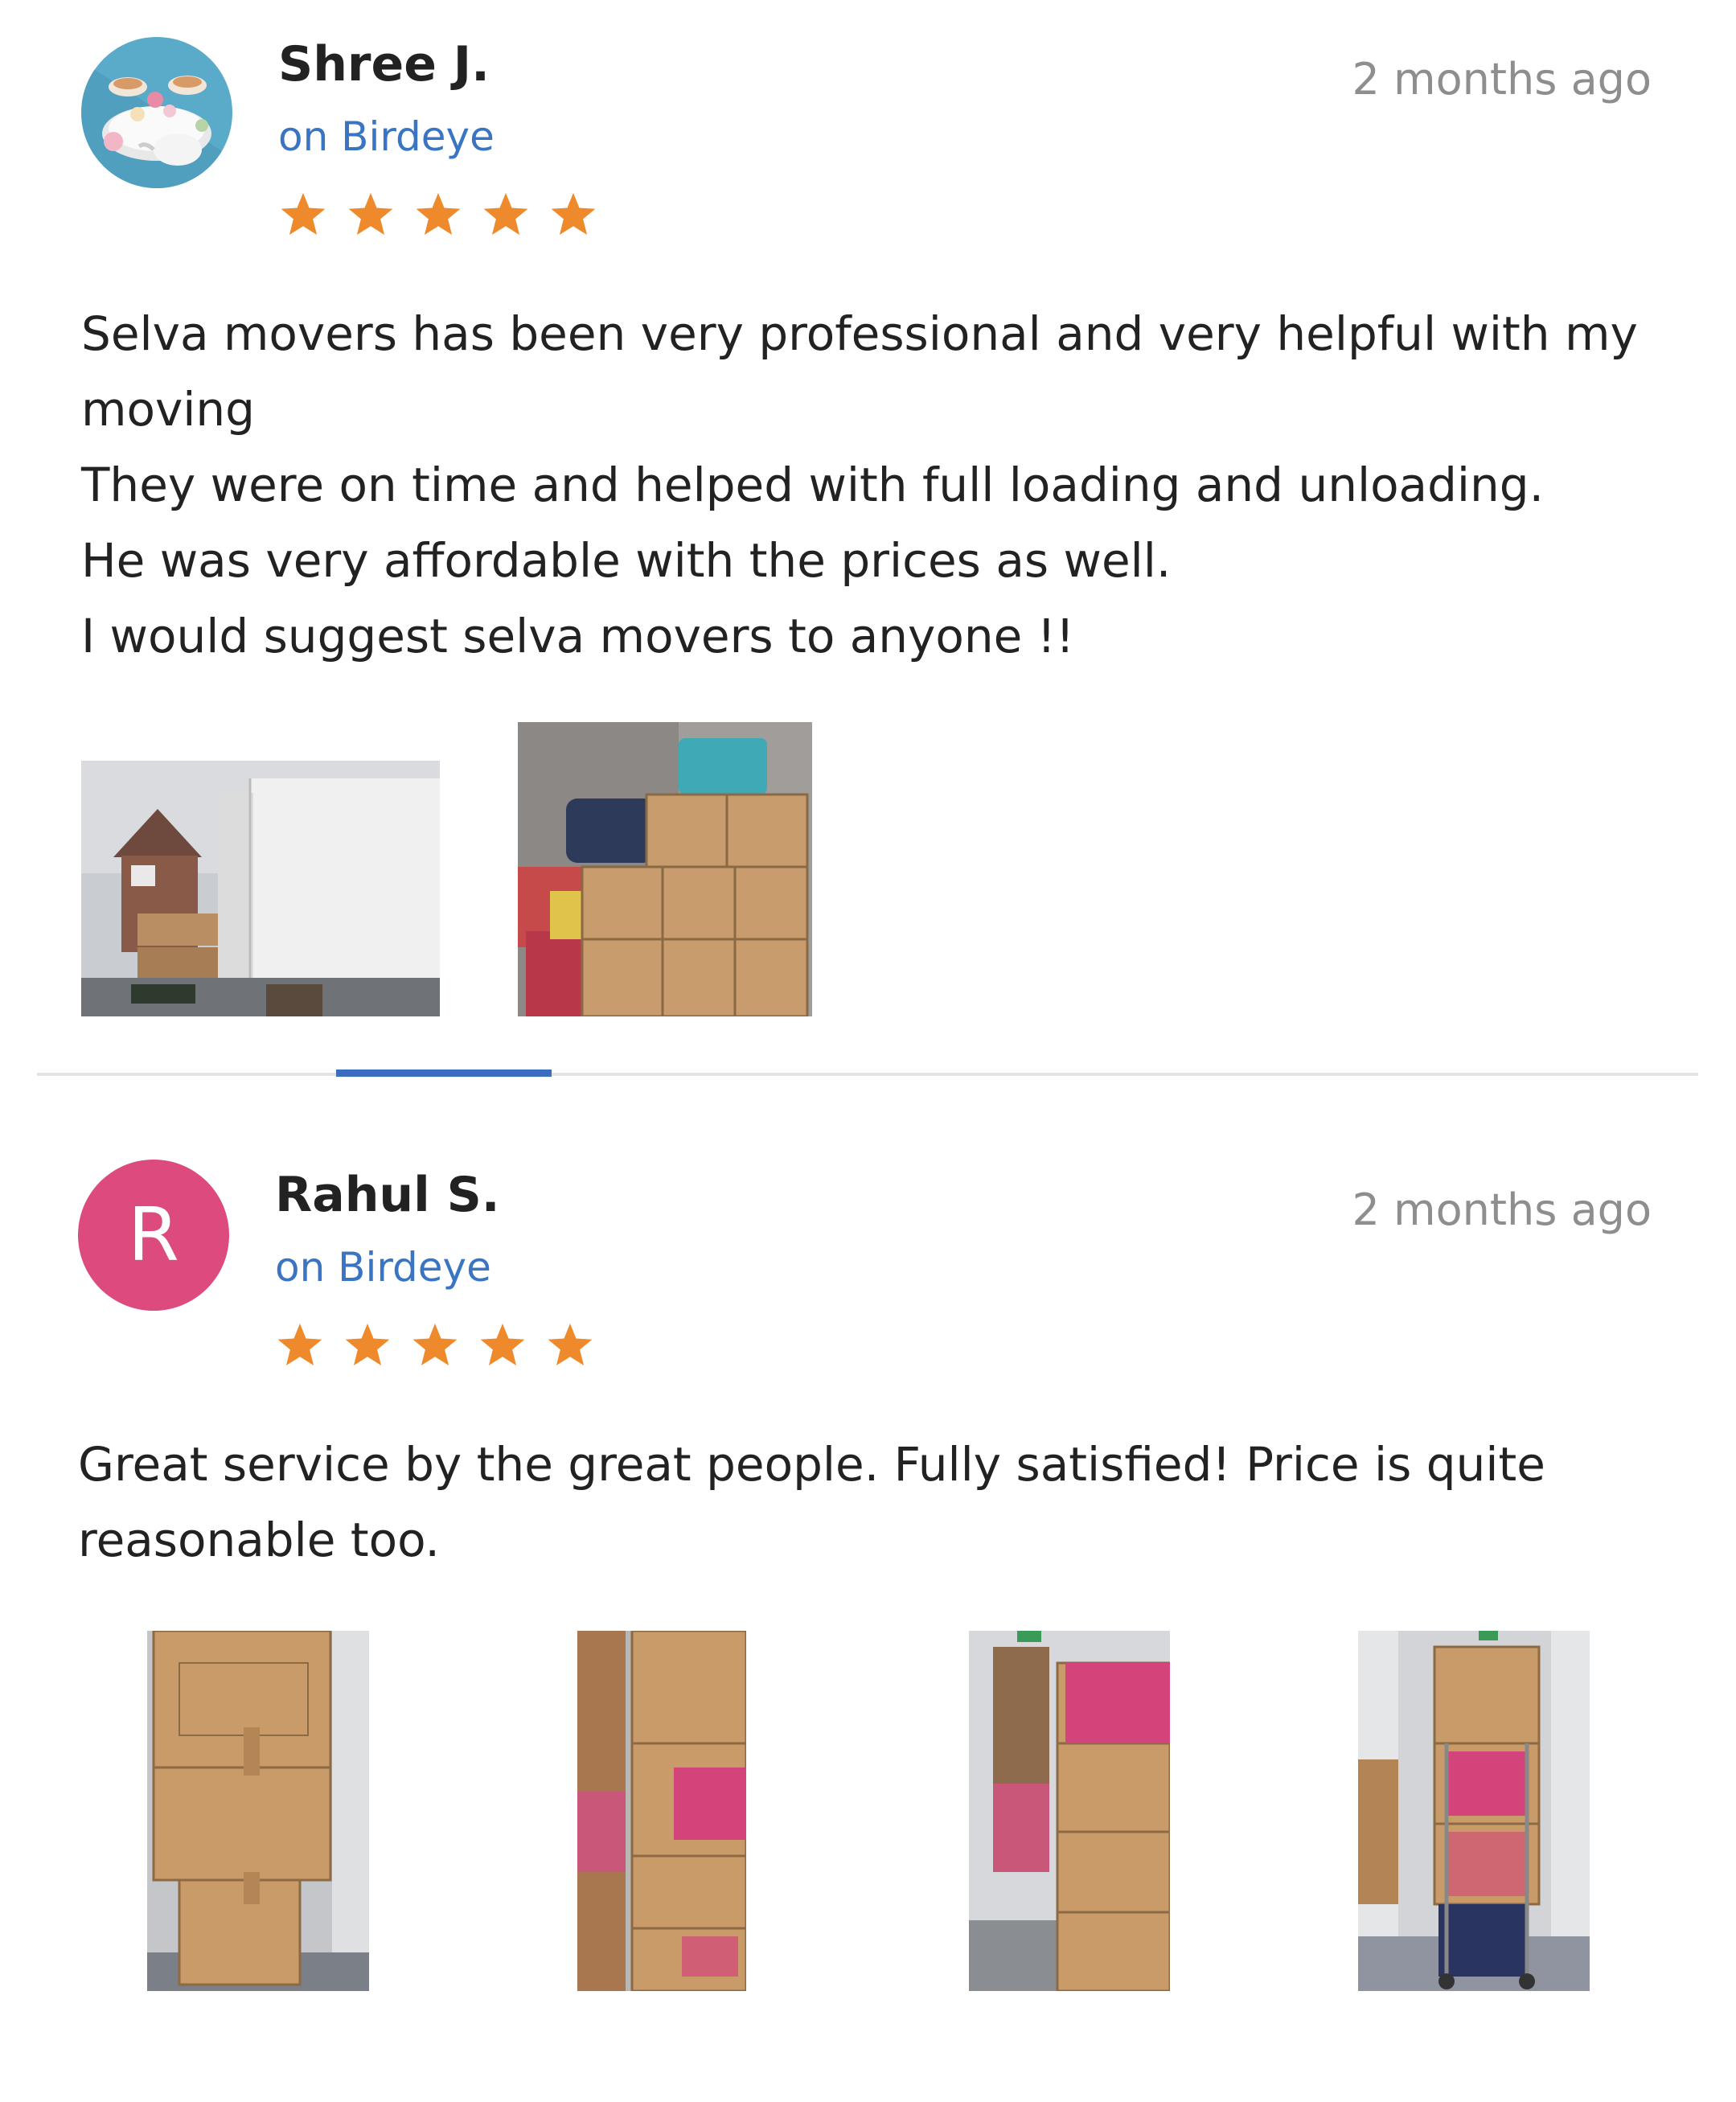 The image size is (1736, 2102). I want to click on moving-truck-photo-icon, so click(260, 888).